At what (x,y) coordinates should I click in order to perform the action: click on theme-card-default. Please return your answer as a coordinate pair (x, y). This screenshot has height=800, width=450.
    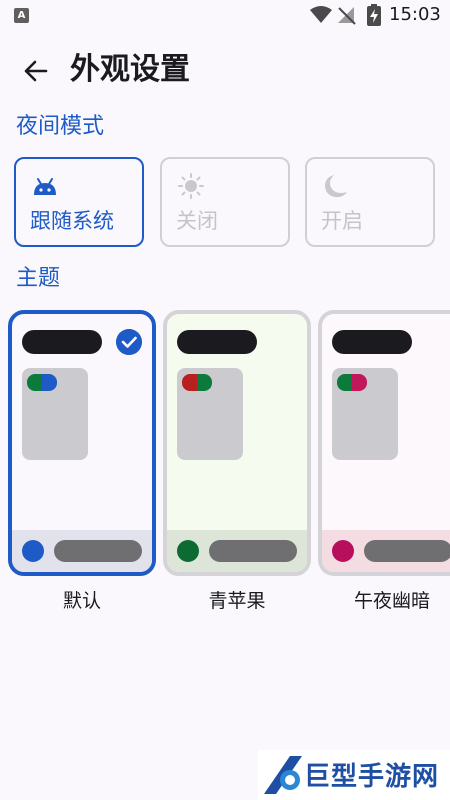
    Looking at the image, I should click on (82, 443).